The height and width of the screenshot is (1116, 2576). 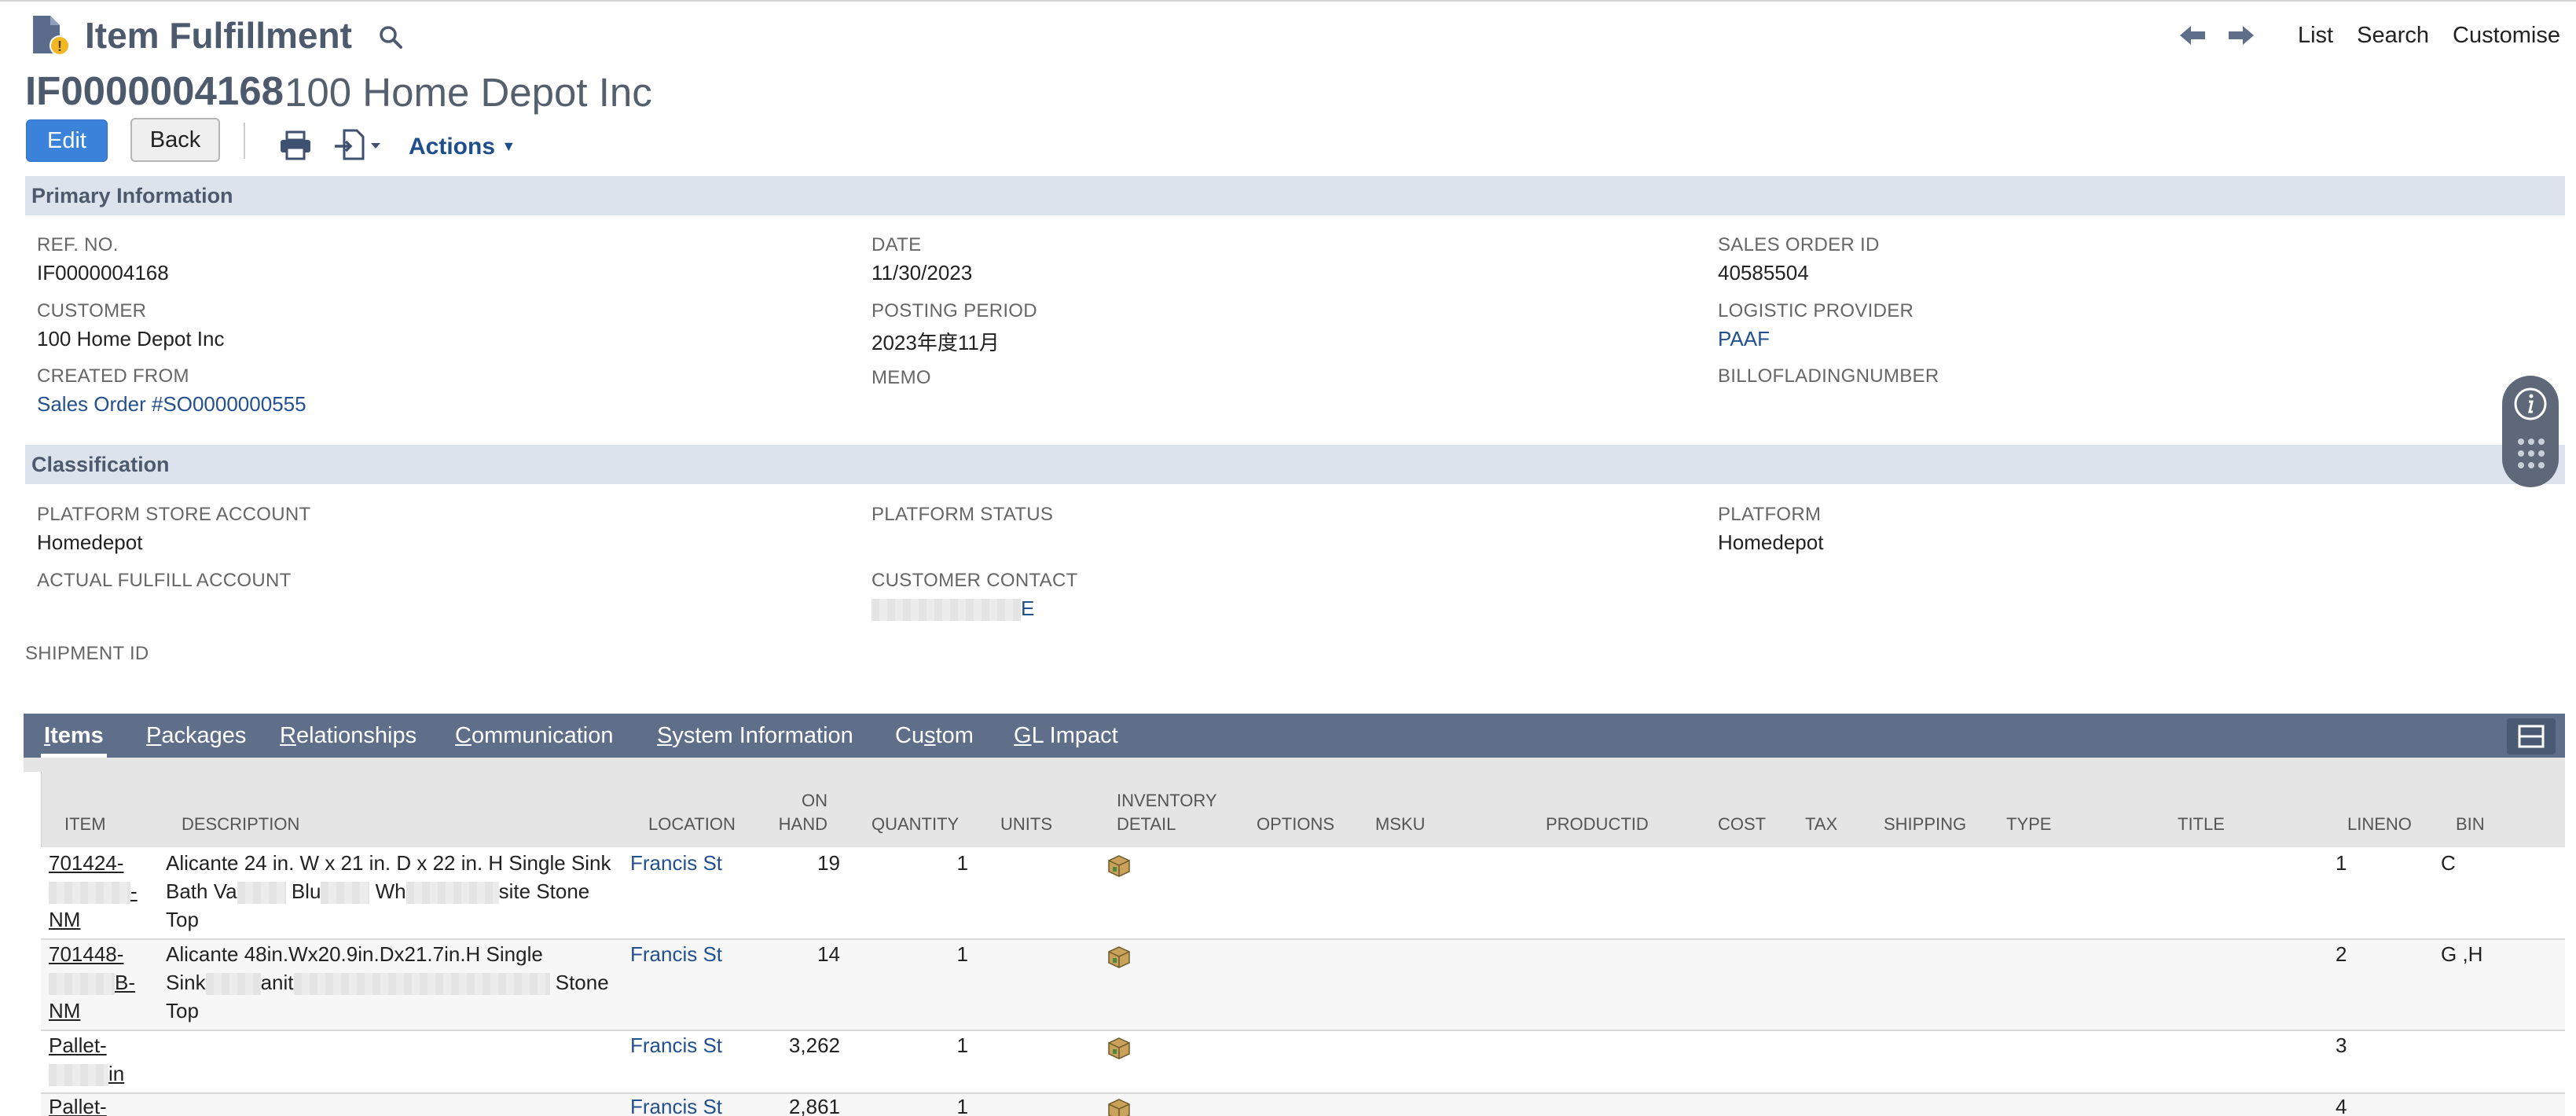 I want to click on search-link: Search, so click(x=2393, y=36).